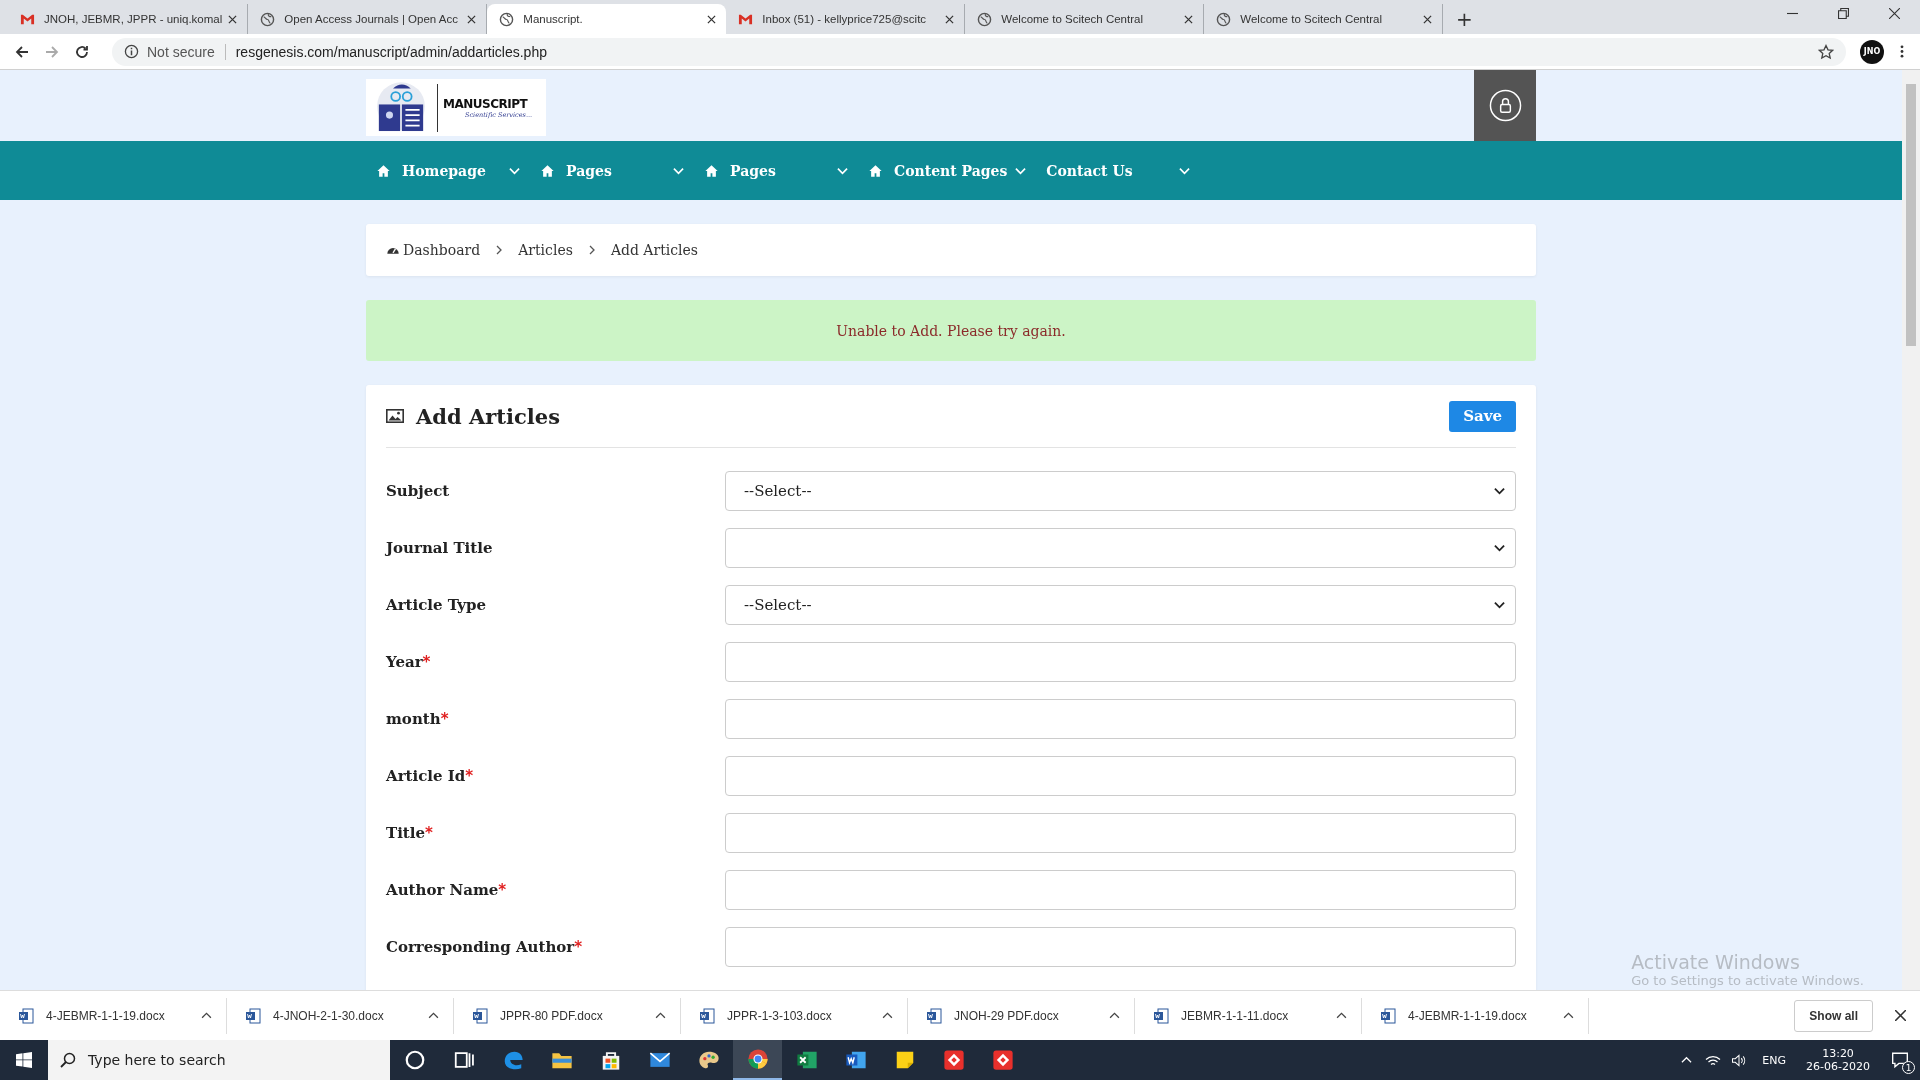 The image size is (1920, 1080). Describe the element at coordinates (1713, 1060) in the screenshot. I see `wifi-icon` at that location.